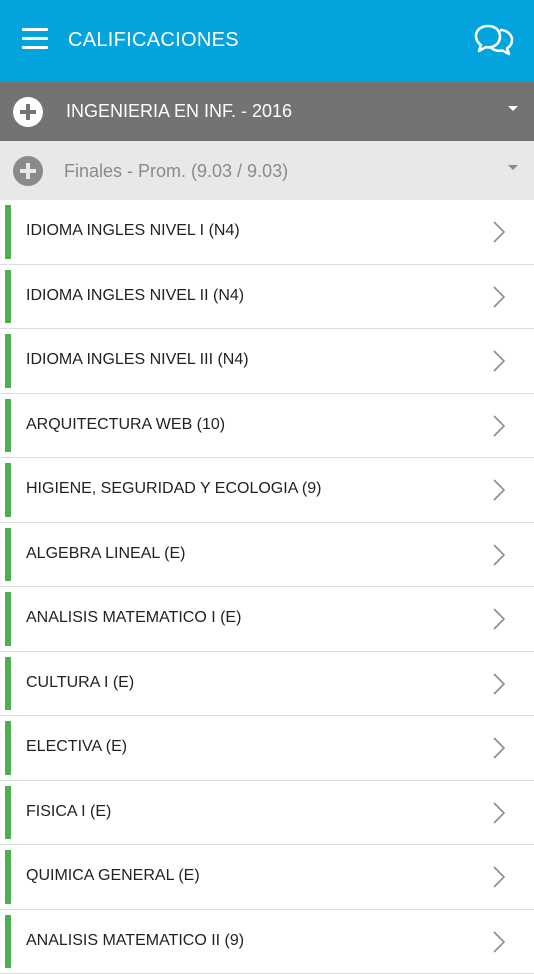 This screenshot has height=974, width=534. I want to click on page-title: CALIFICACIONES, so click(153, 40).